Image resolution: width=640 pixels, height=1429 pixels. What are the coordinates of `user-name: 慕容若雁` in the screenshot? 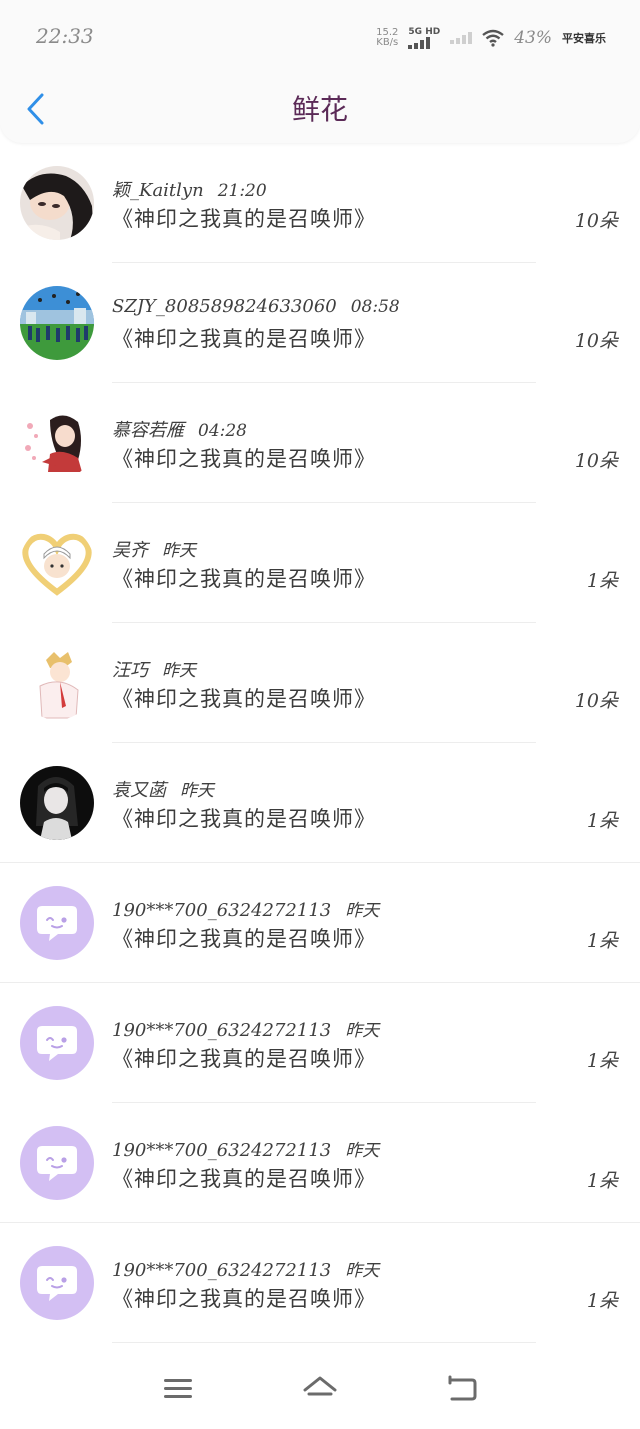 It's located at (148, 430).